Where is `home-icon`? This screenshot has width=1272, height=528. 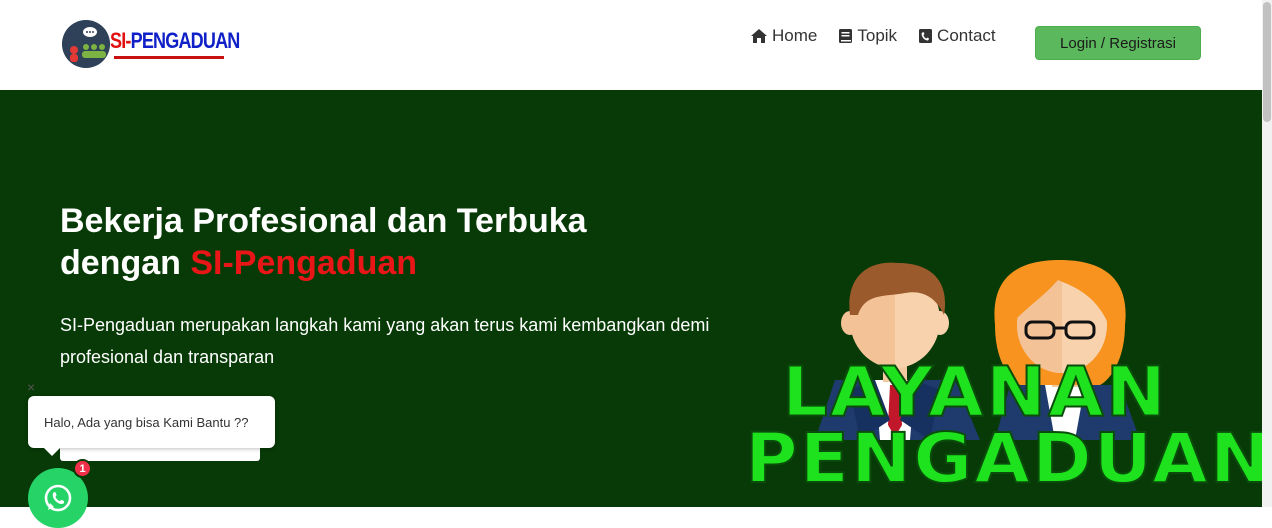
home-icon is located at coordinates (759, 36).